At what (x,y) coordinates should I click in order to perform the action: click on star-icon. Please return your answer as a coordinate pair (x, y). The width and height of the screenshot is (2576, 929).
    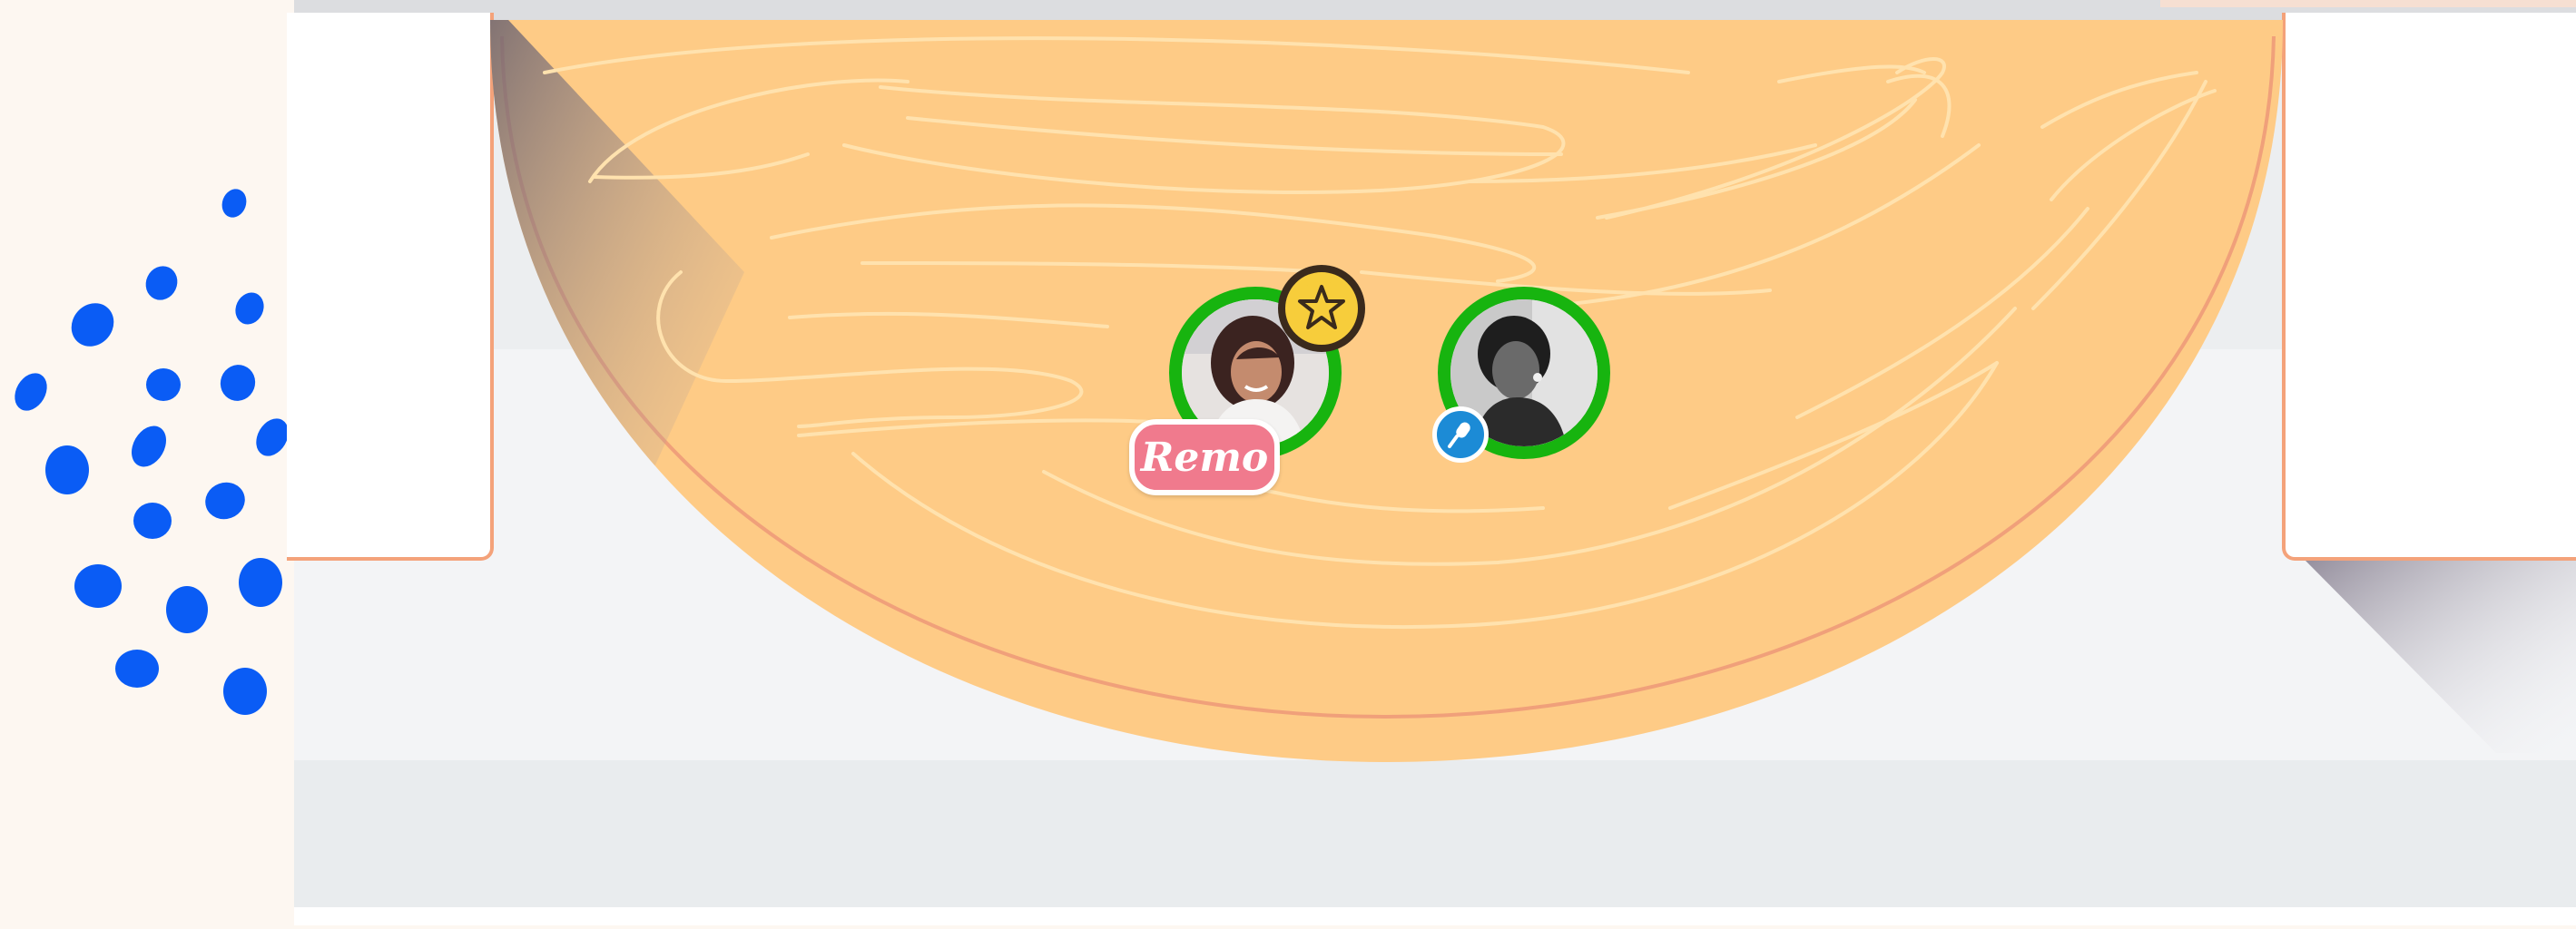
    Looking at the image, I should click on (1321, 308).